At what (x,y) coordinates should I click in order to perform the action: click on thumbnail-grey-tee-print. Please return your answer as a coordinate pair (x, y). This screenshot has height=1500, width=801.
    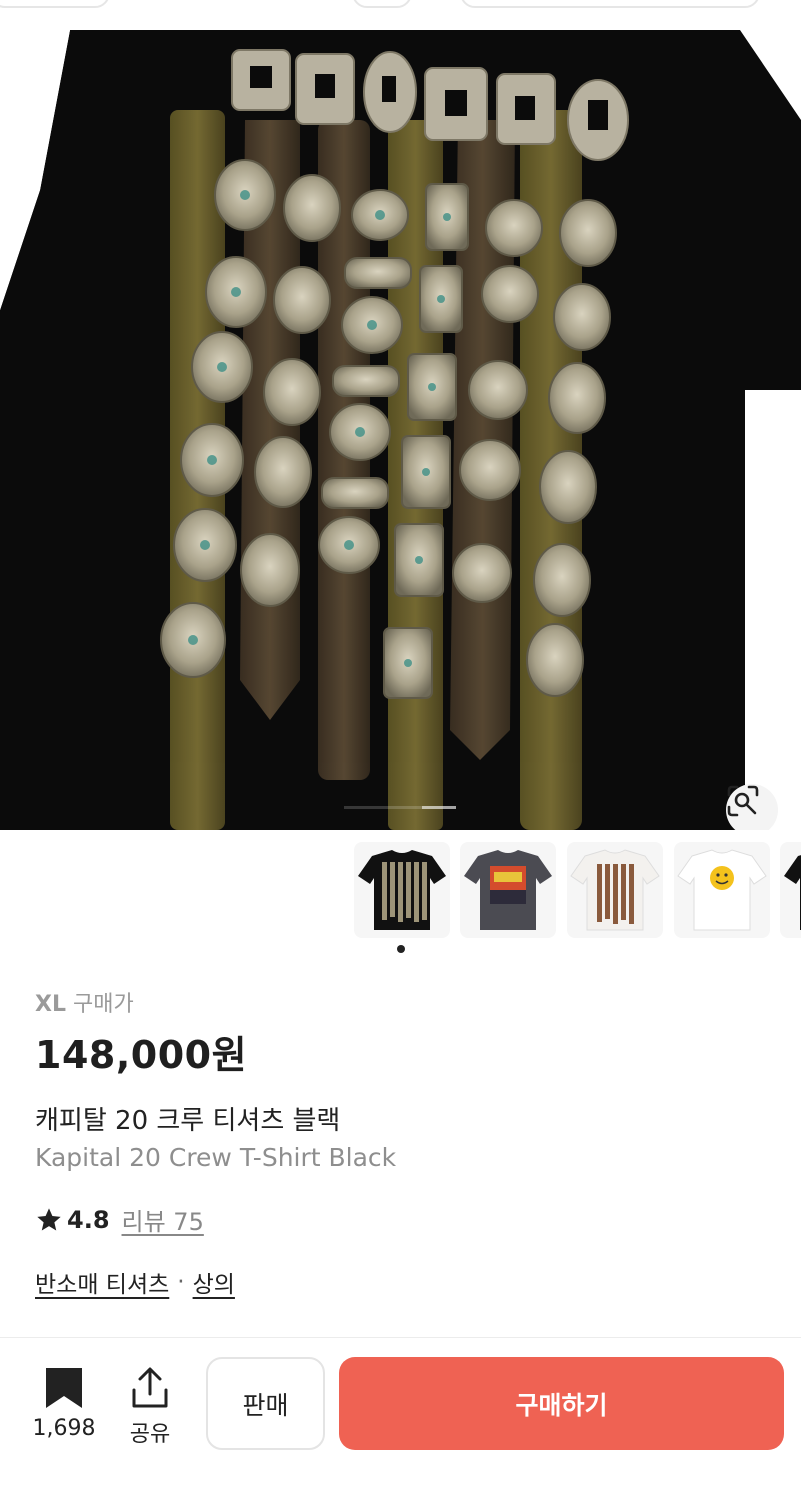
    Looking at the image, I should click on (508, 890).